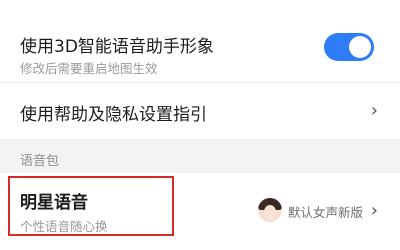 The width and height of the screenshot is (400, 250). What do you see at coordinates (200, 156) in the screenshot?
I see `section-header-voice-pack: 语音包` at bounding box center [200, 156].